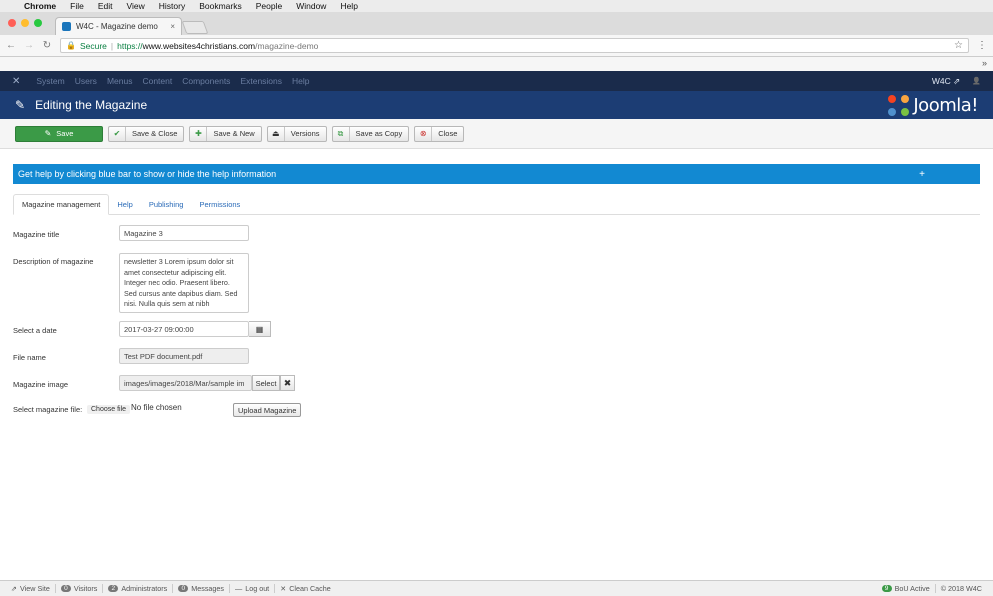 The width and height of the screenshot is (993, 596). I want to click on reload-icon: ↻, so click(47, 45).